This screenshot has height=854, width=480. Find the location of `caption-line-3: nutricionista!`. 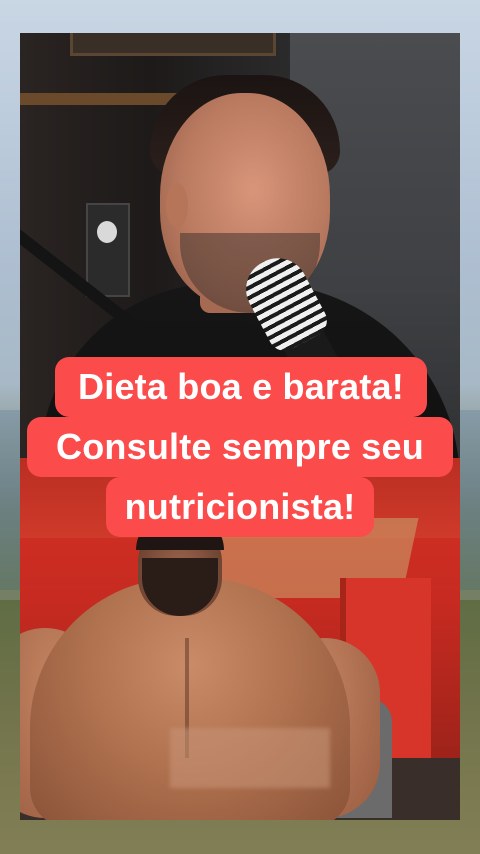

caption-line-3: nutricionista! is located at coordinates (240, 507).